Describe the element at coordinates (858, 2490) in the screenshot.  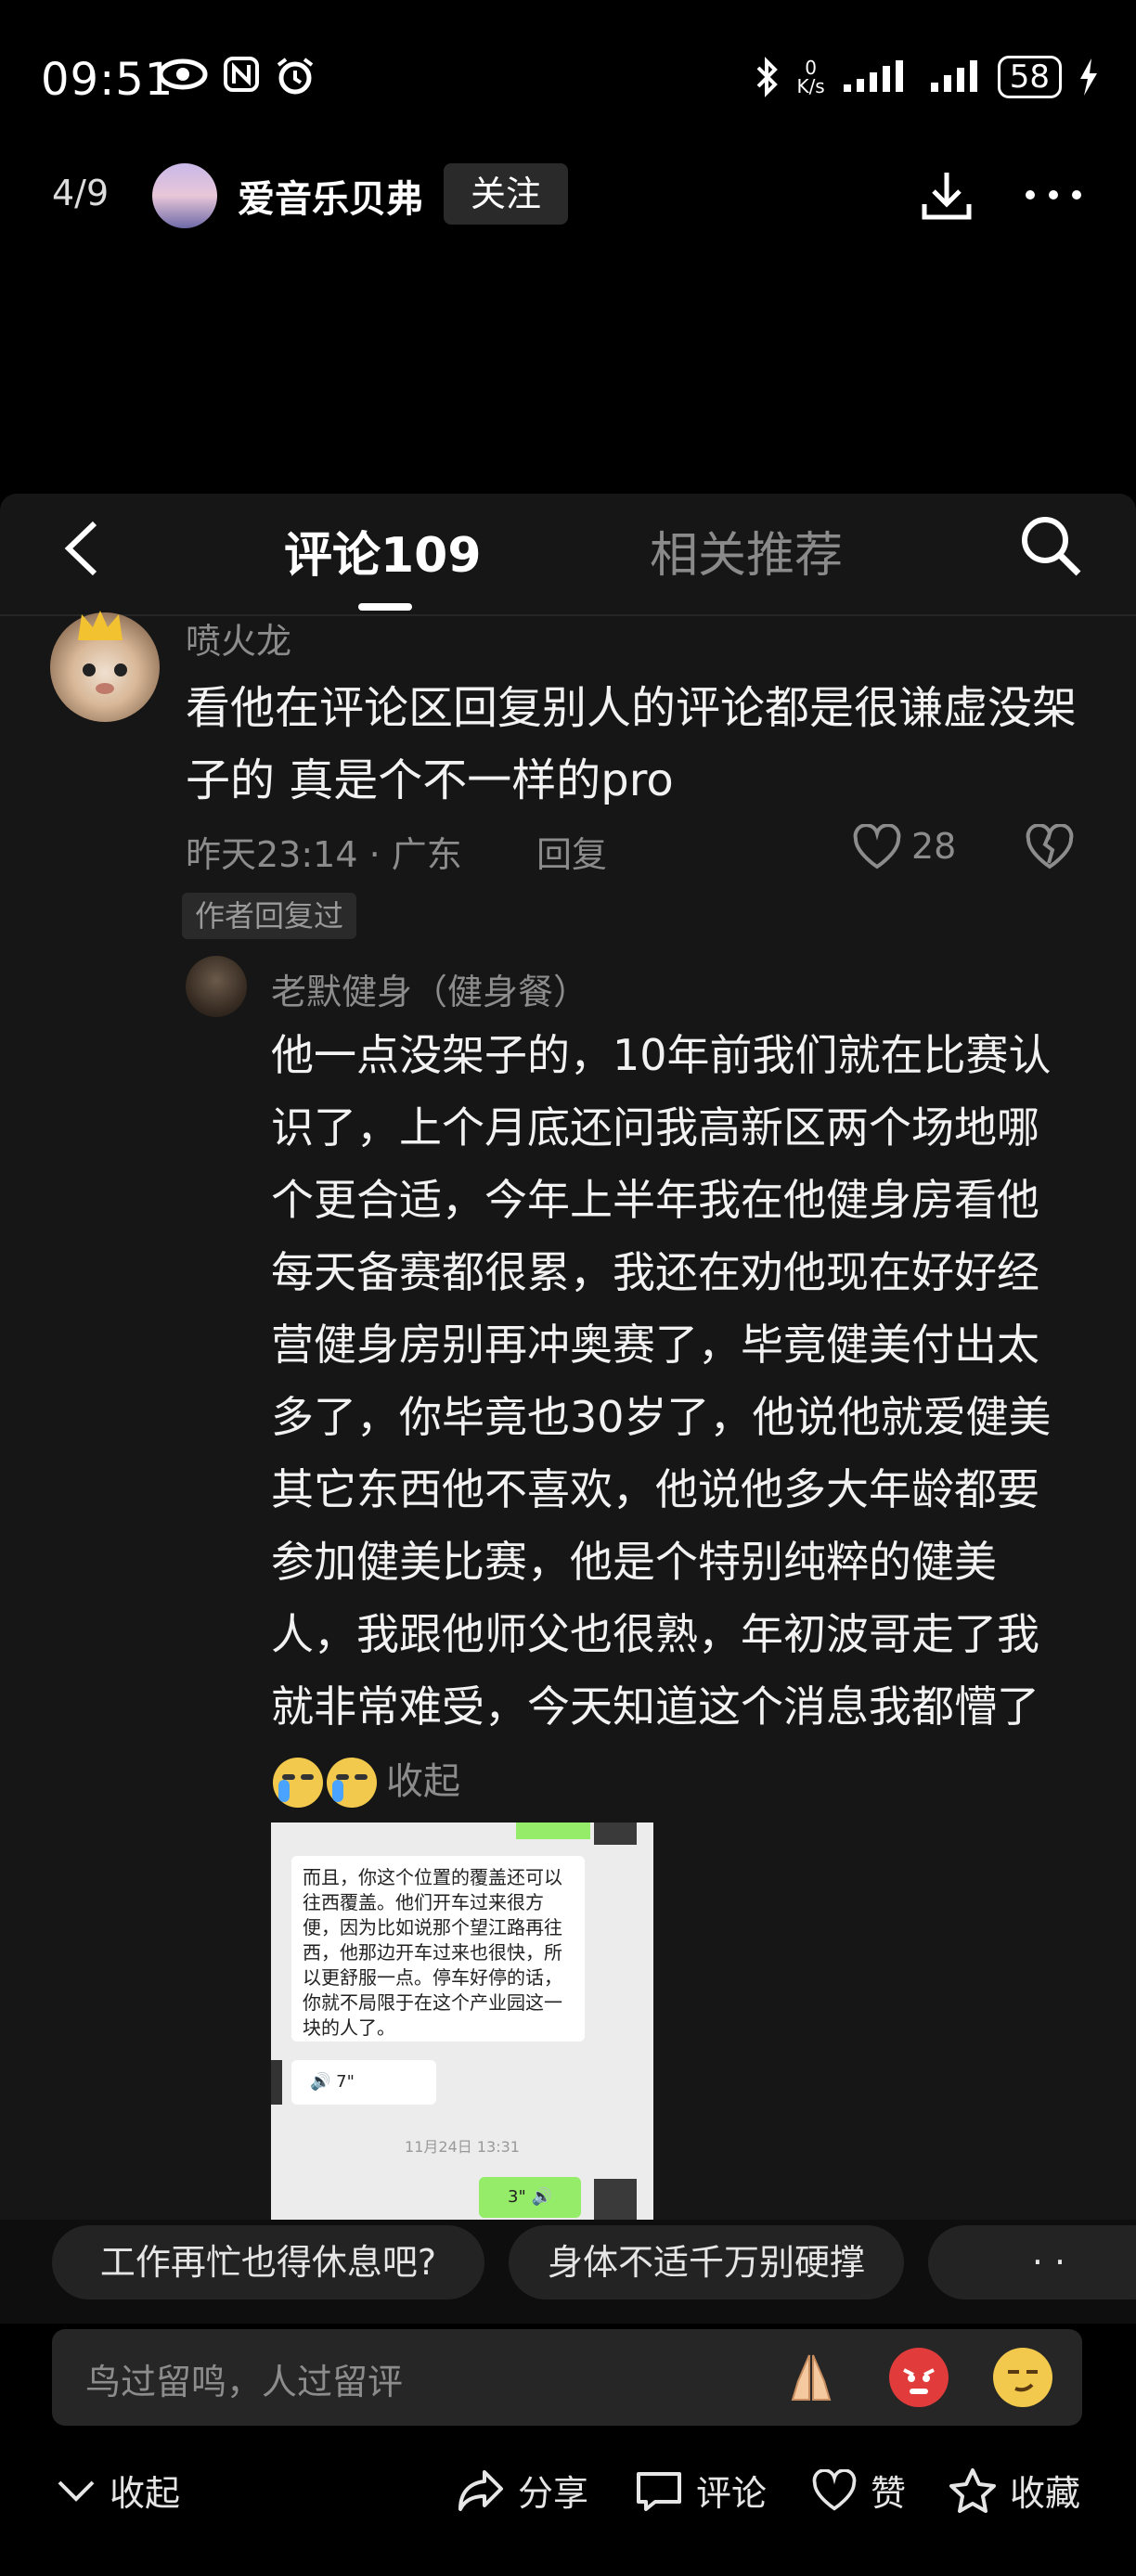
I see `like-button: 赞` at that location.